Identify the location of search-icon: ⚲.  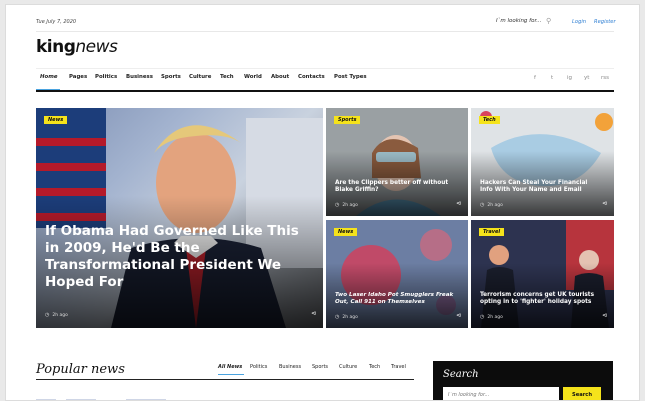
(548, 21).